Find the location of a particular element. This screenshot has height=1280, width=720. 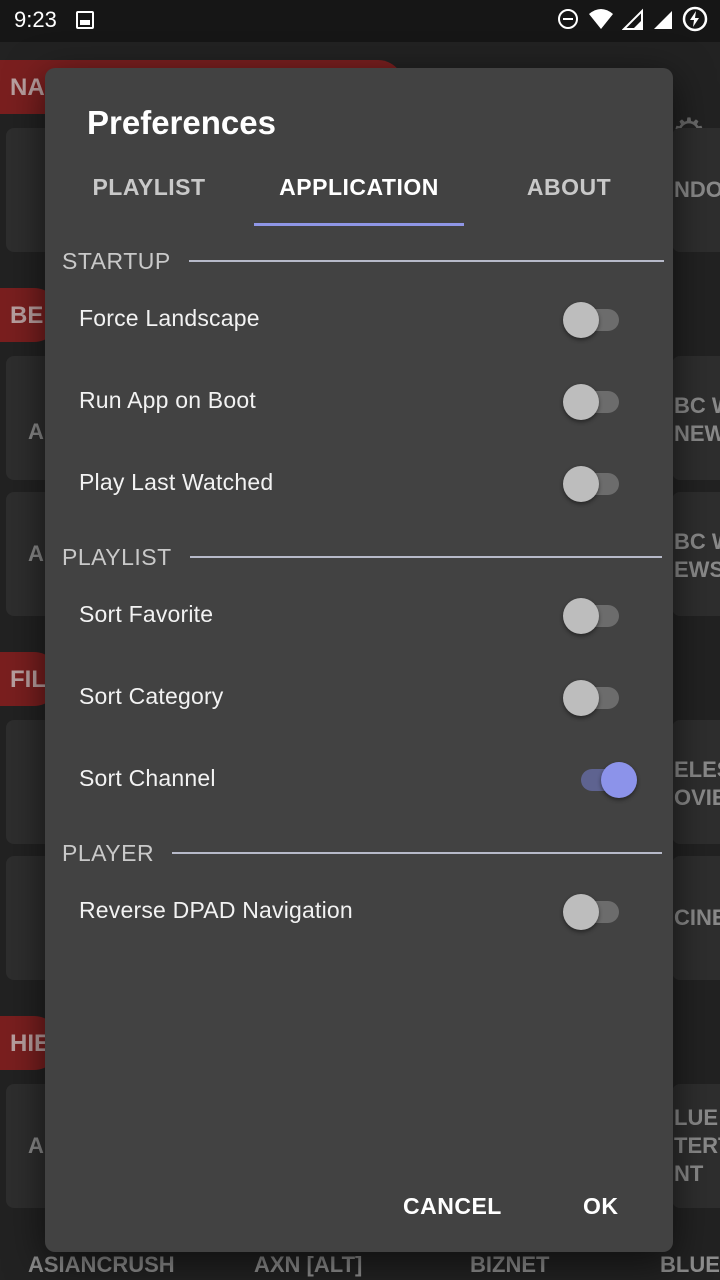

ok-button: OK is located at coordinates (601, 1206).